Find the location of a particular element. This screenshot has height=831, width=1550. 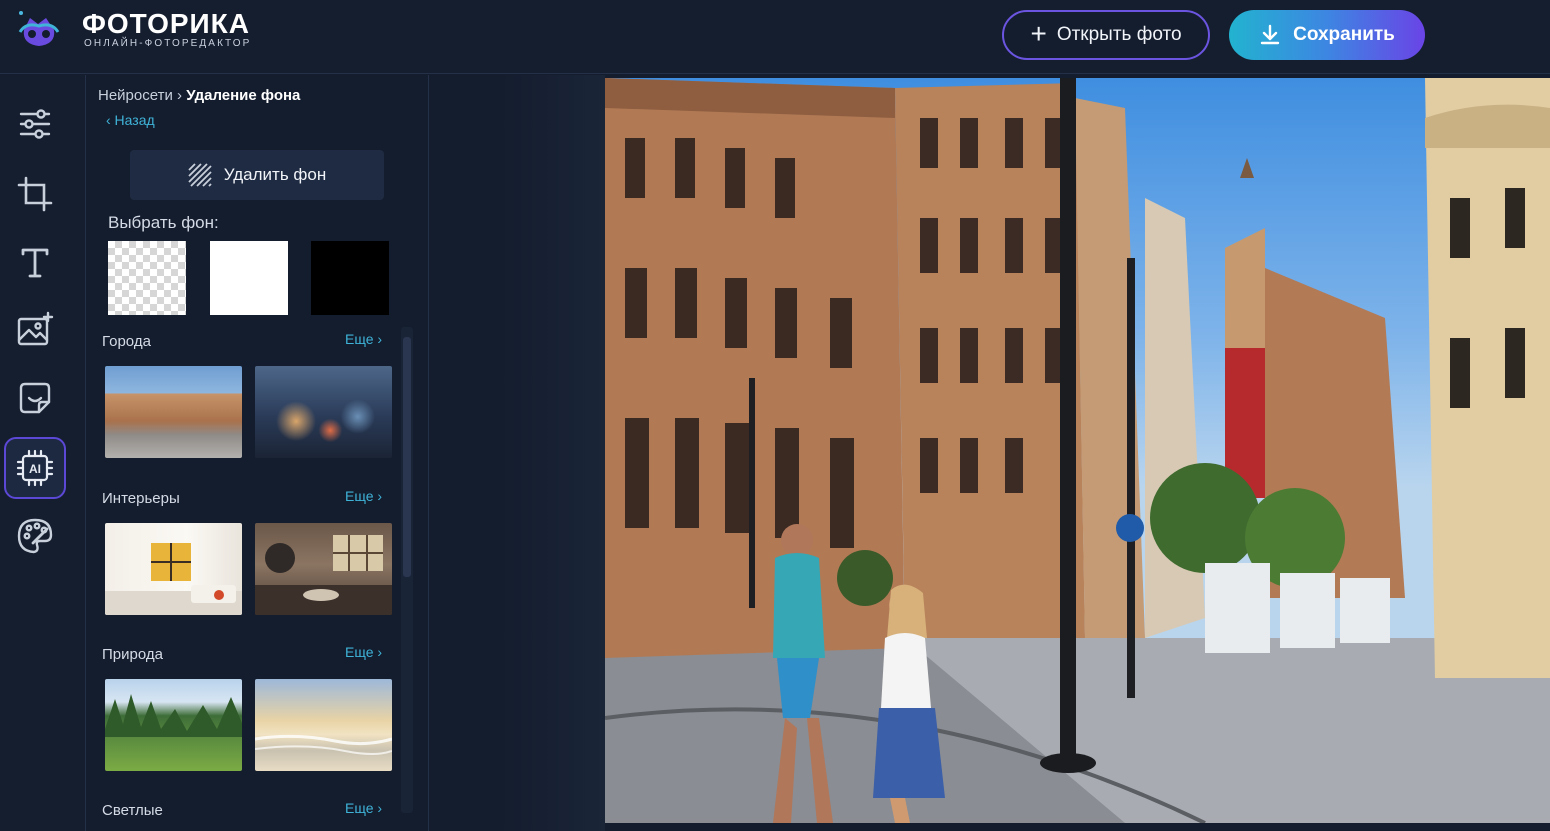

rail-item-crop is located at coordinates (35, 194).